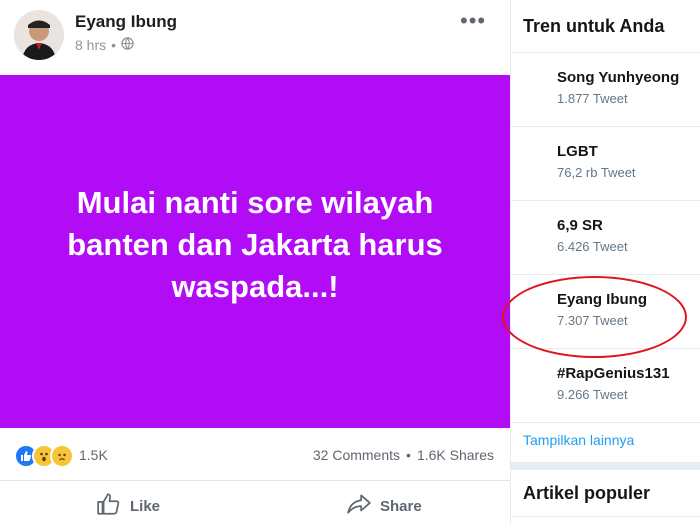 Image resolution: width=700 pixels, height=525 pixels. Describe the element at coordinates (255, 454) in the screenshot. I see `reactions-bar: 1.5K 32 Comments • 1.6K Shares` at that location.